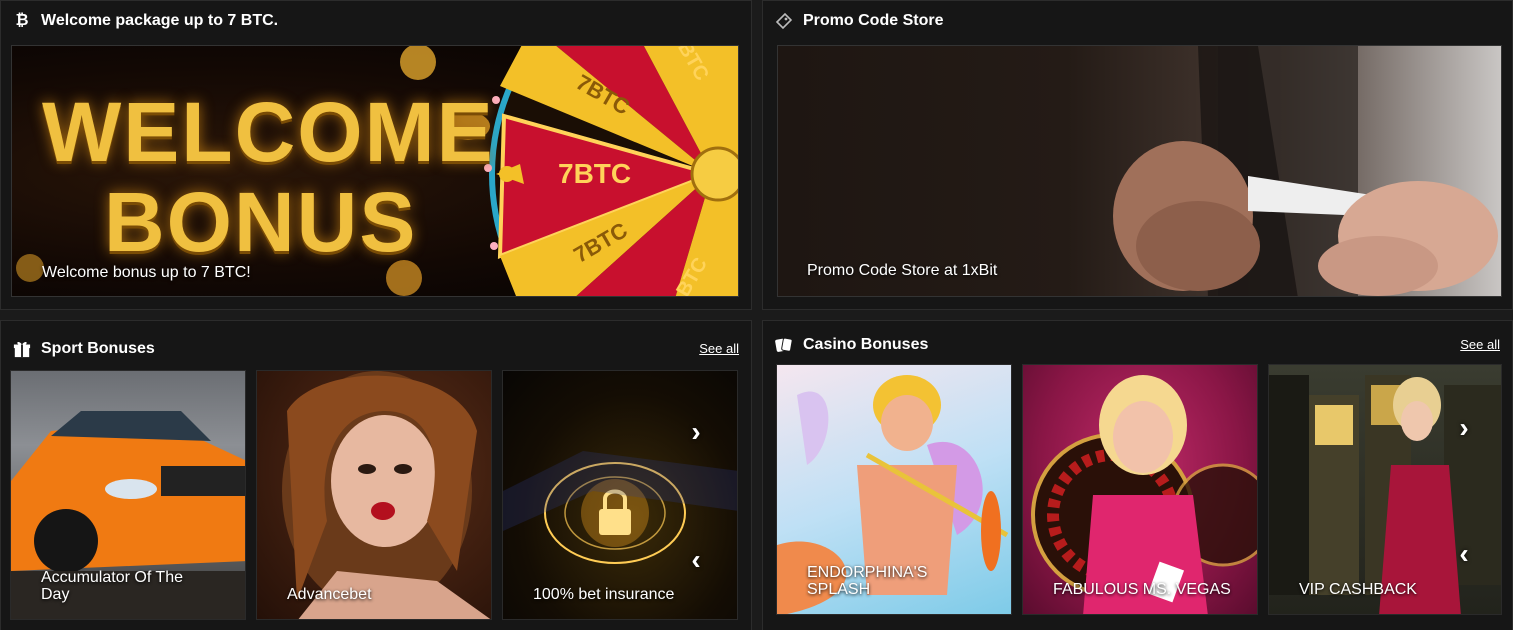 This screenshot has width=1513, height=630. I want to click on sport-card-accumulator: Accumulator Of The Day, so click(128, 495).